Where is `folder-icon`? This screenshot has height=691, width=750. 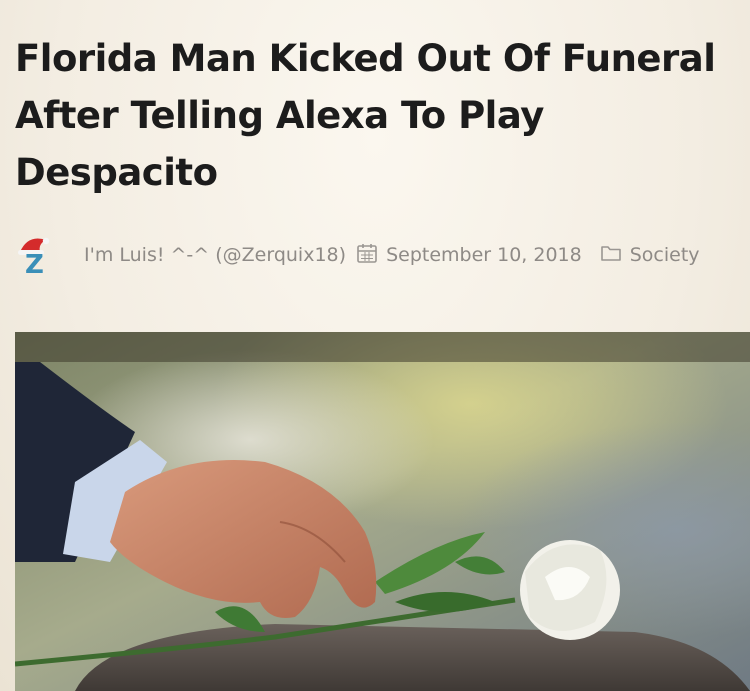 folder-icon is located at coordinates (611, 255).